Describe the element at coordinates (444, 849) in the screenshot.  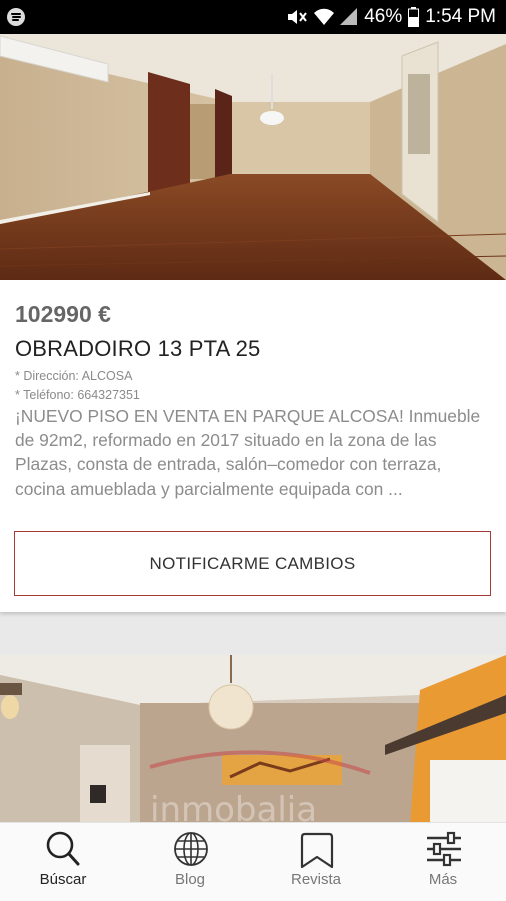
I see `sliders-icon` at that location.